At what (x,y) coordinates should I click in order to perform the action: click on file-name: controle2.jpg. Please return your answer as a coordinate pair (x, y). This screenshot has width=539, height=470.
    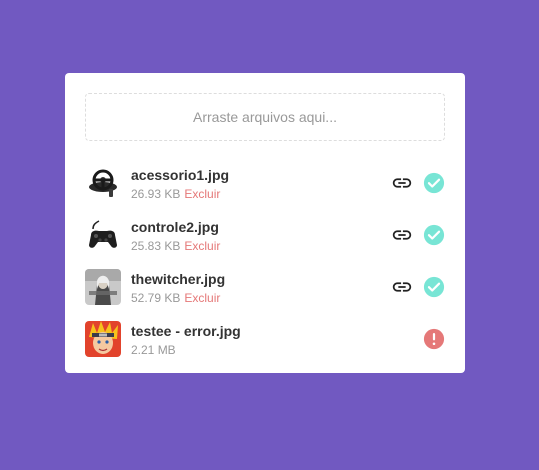
    Looking at the image, I should click on (175, 226).